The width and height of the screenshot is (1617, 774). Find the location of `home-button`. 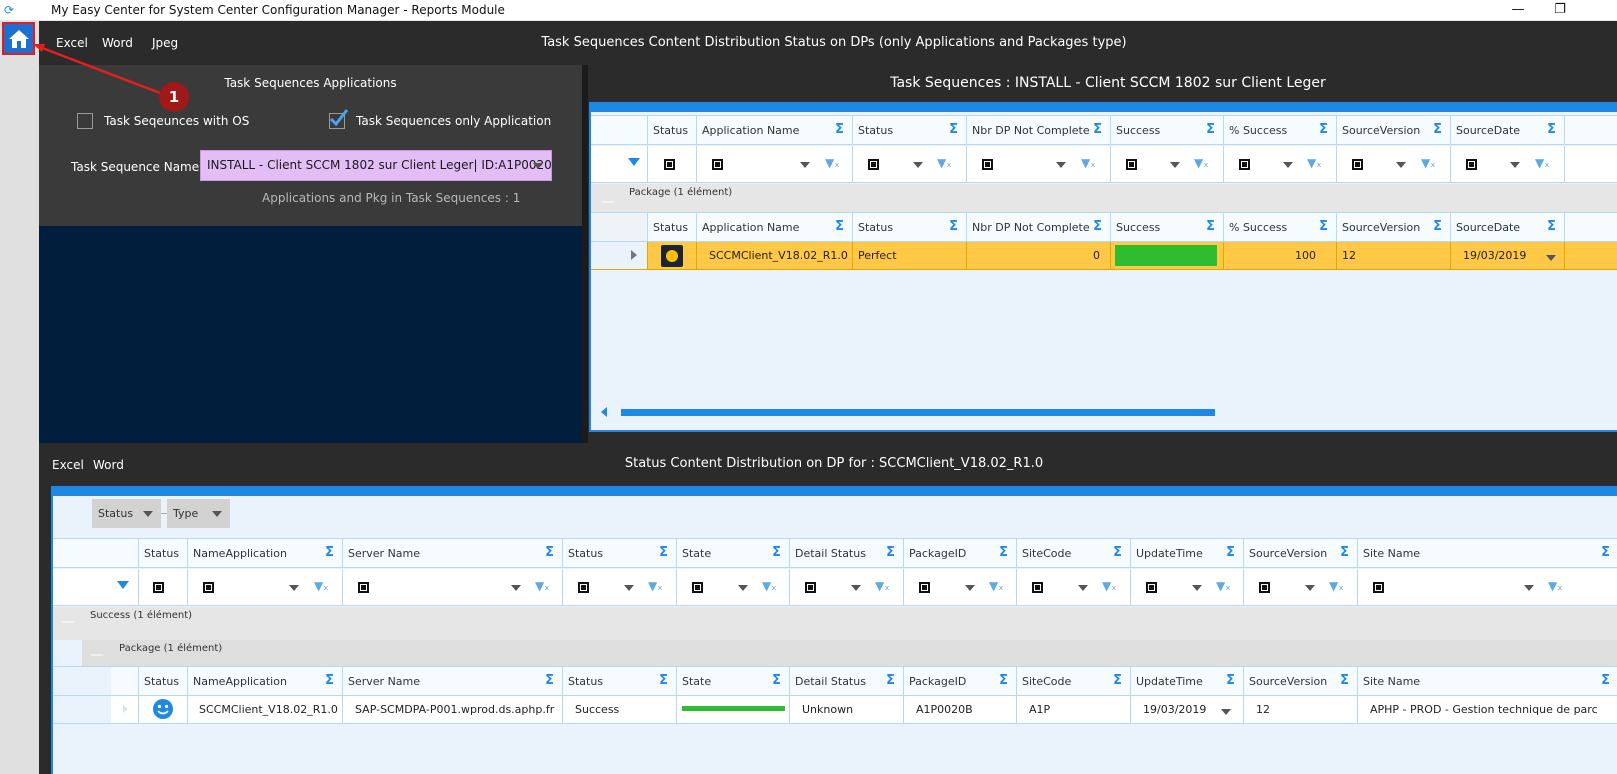

home-button is located at coordinates (18, 38).